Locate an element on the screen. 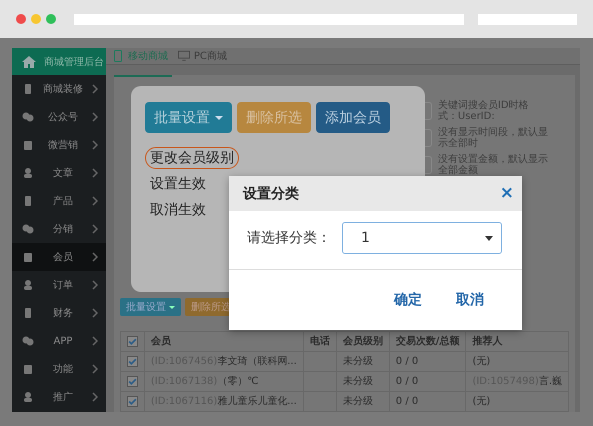  address-bar is located at coordinates (269, 19).